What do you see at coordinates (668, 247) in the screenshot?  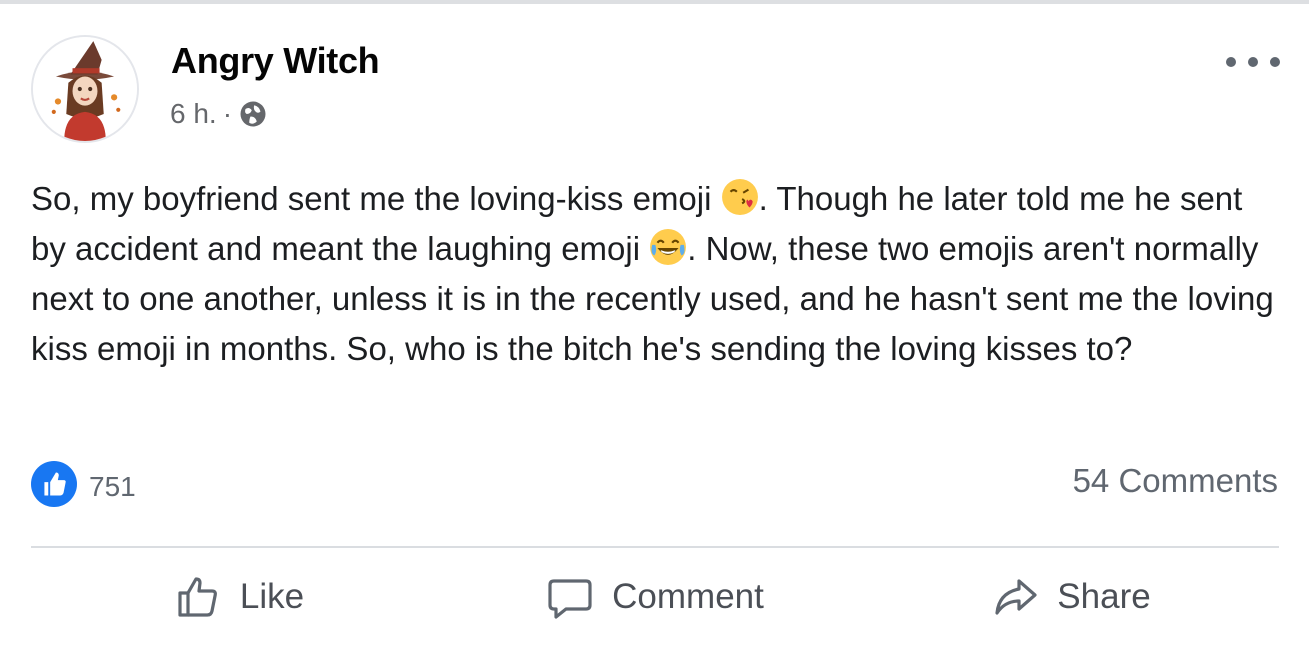 I see `face-with-tears-of-joy-emoji` at bounding box center [668, 247].